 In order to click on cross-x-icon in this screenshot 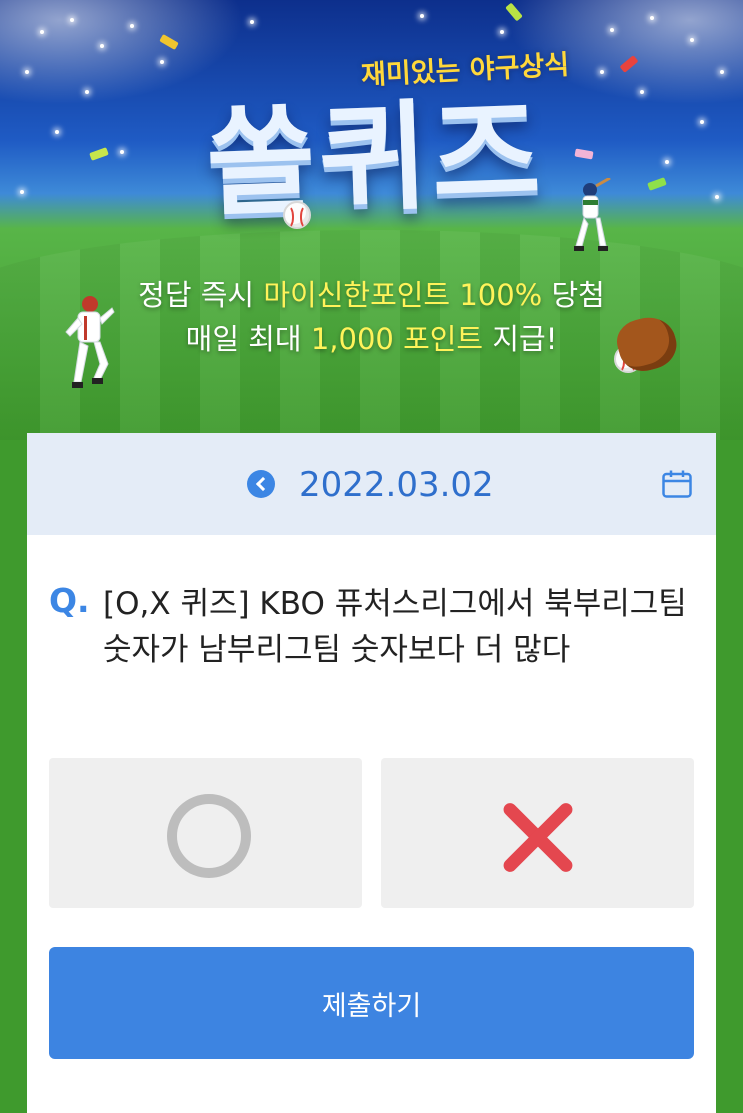, I will do `click(538, 837)`.